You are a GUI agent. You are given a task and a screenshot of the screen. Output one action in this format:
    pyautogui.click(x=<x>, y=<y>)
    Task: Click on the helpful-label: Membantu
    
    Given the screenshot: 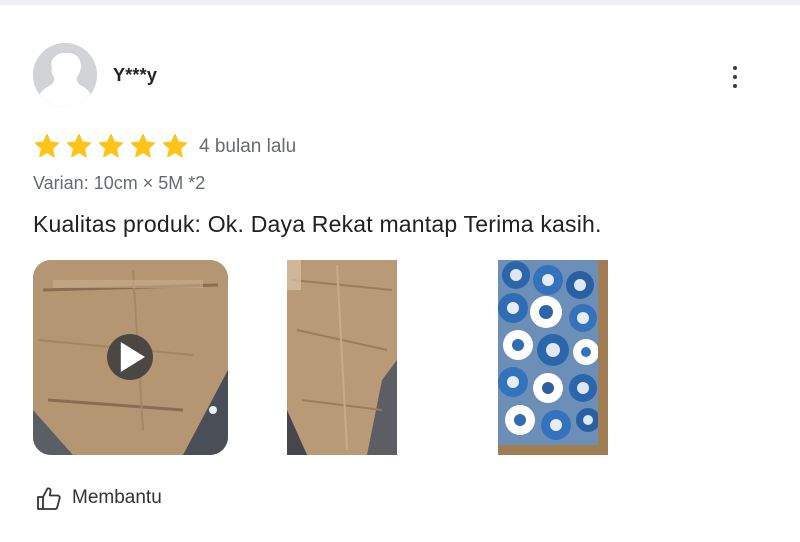 What is the action you would take?
    pyautogui.click(x=117, y=497)
    